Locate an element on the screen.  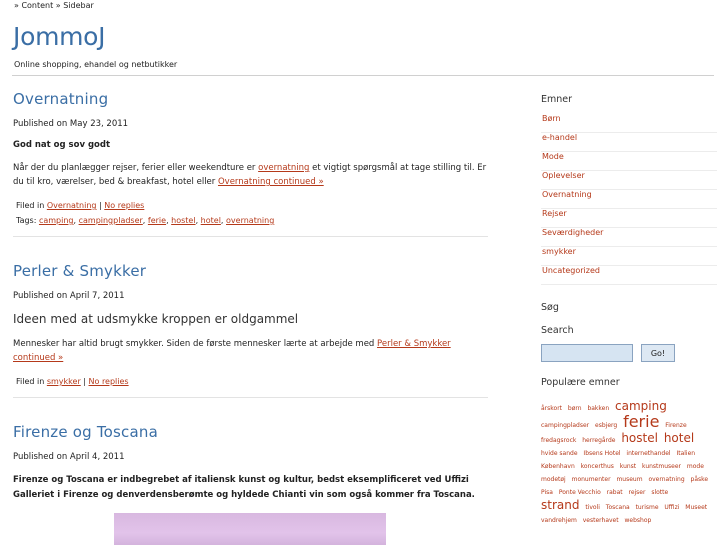
filed-label: Filed in is located at coordinates (31, 205).